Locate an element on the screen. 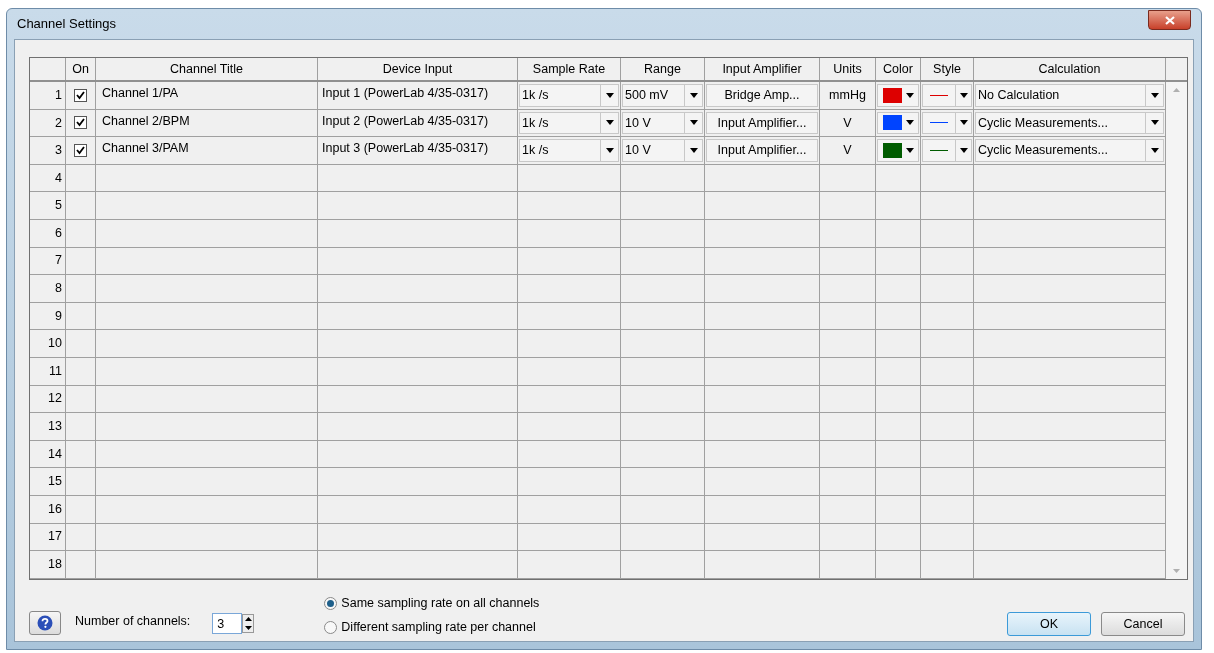  column-header: Units is located at coordinates (848, 69).